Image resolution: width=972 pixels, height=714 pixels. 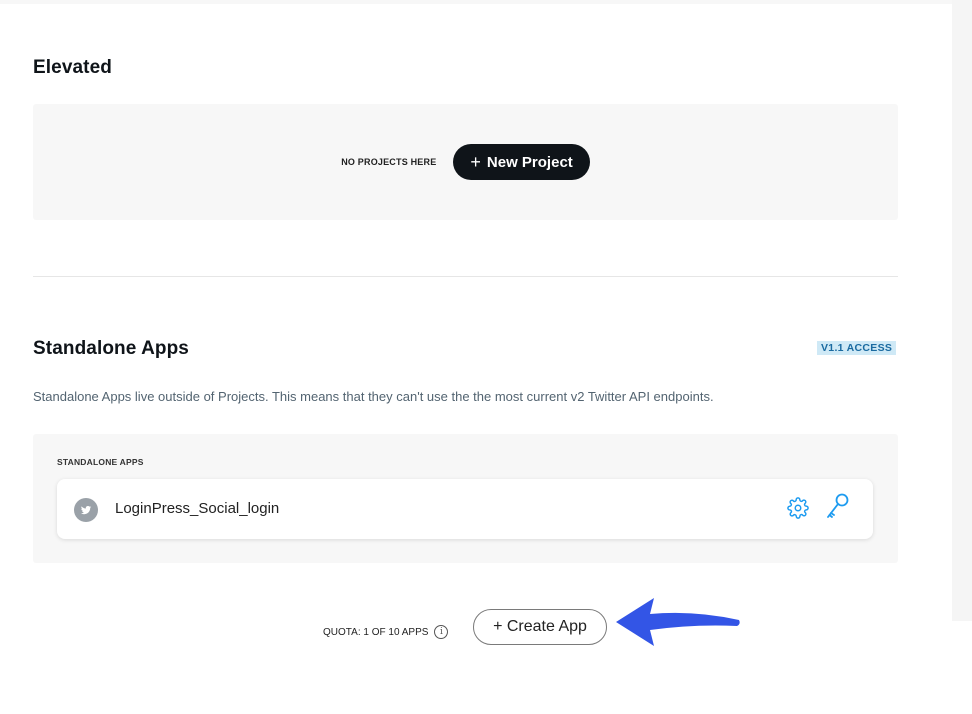 I want to click on scrollbar-track, so click(x=962, y=310).